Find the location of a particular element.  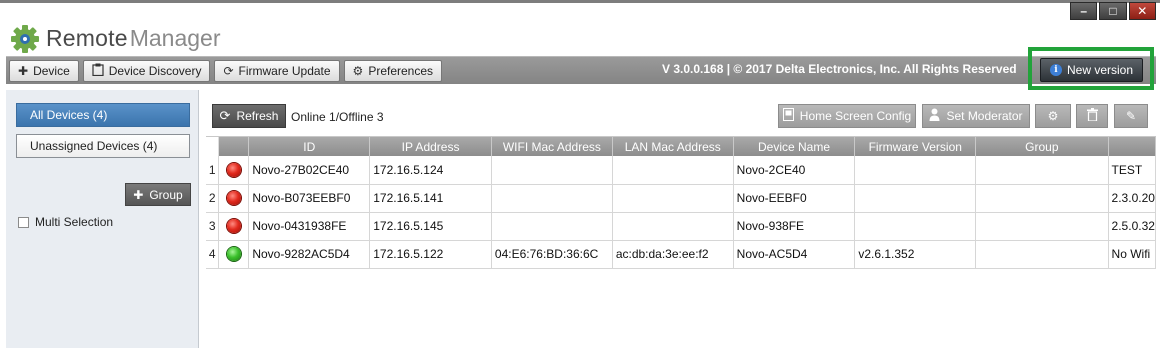

set-moderator-label: Set Moderator is located at coordinates (984, 116).